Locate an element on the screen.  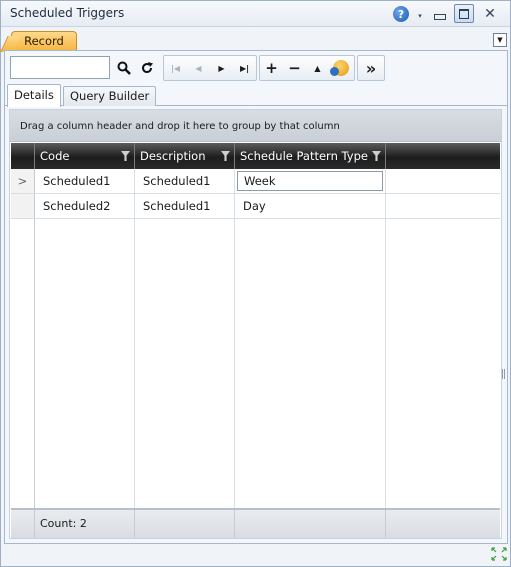
column-header-schedule-pattern-type: Schedule Pattern Type is located at coordinates (310, 156).